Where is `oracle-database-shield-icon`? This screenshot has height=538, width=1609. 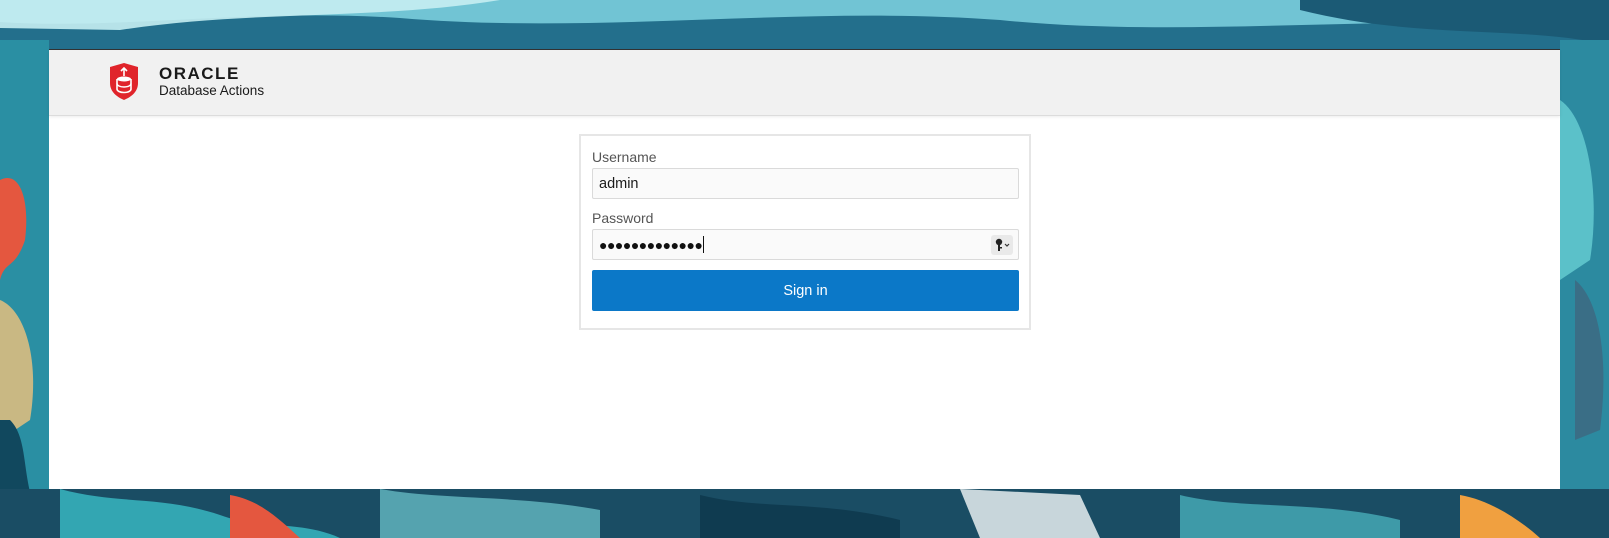 oracle-database-shield-icon is located at coordinates (124, 81).